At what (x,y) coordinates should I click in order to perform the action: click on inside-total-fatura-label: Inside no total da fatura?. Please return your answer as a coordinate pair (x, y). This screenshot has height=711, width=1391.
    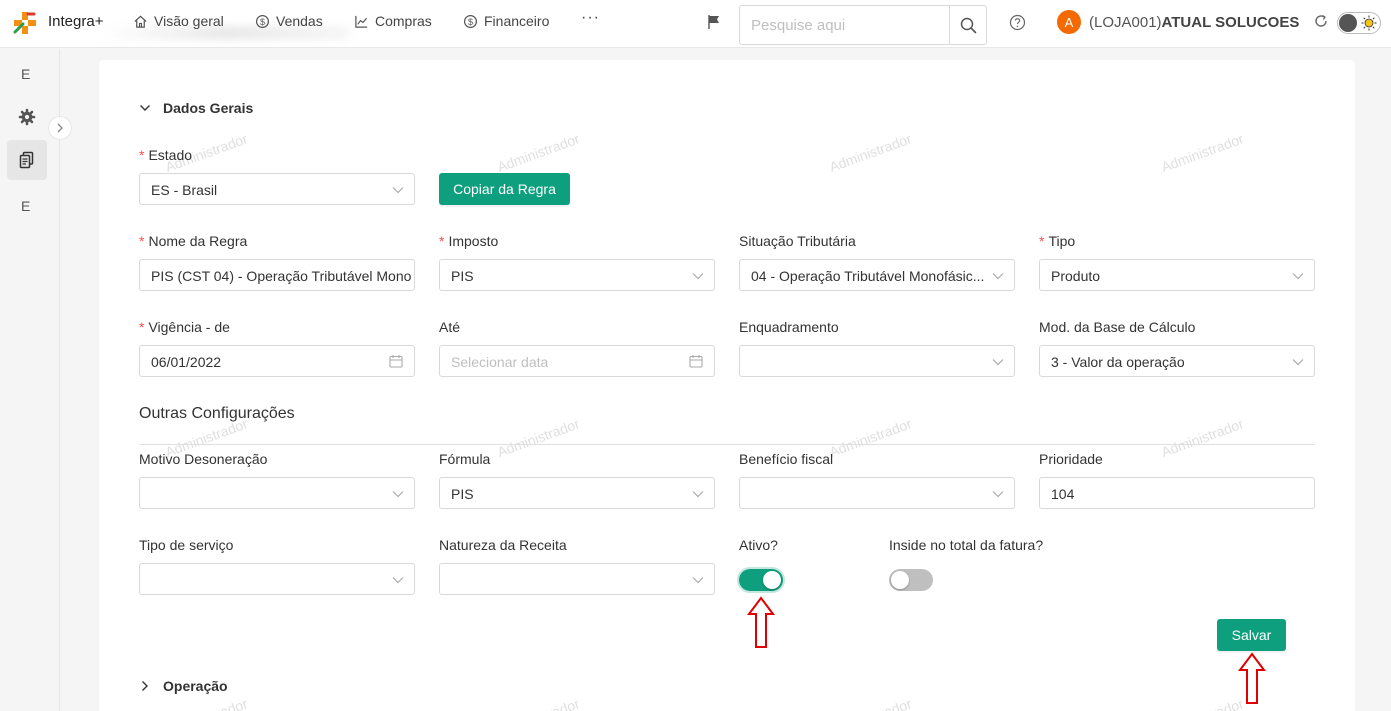
    Looking at the image, I should click on (966, 545).